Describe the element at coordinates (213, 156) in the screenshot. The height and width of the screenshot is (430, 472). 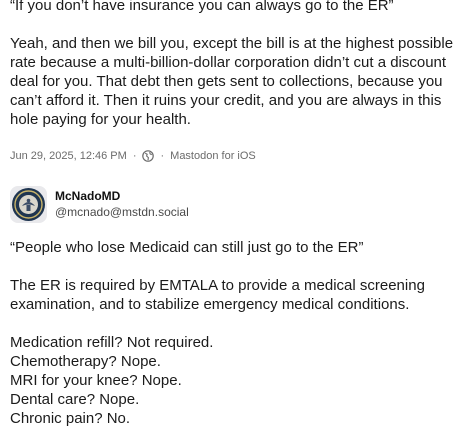
I see `post-client: Mastodon for iOS` at that location.